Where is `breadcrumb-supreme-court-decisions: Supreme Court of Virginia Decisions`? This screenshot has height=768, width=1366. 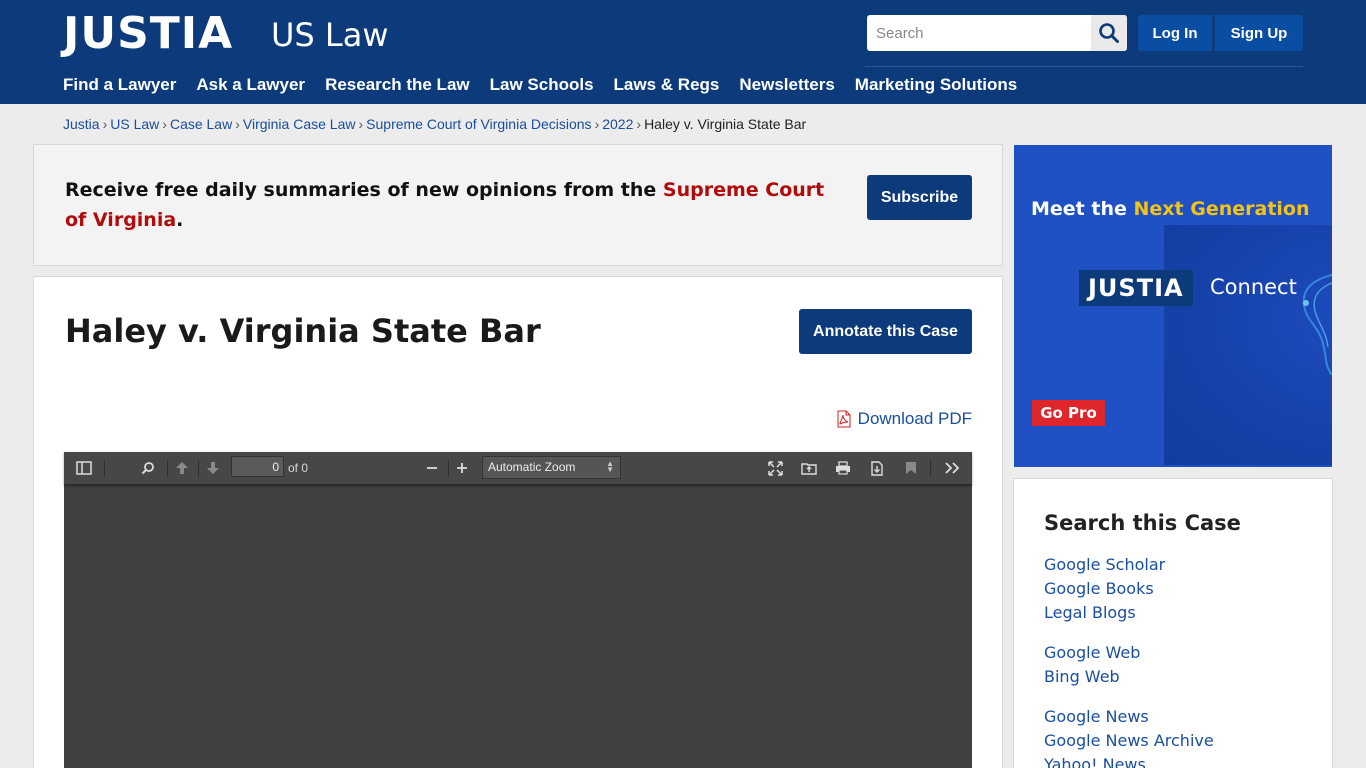 breadcrumb-supreme-court-decisions: Supreme Court of Virginia Decisions is located at coordinates (478, 124).